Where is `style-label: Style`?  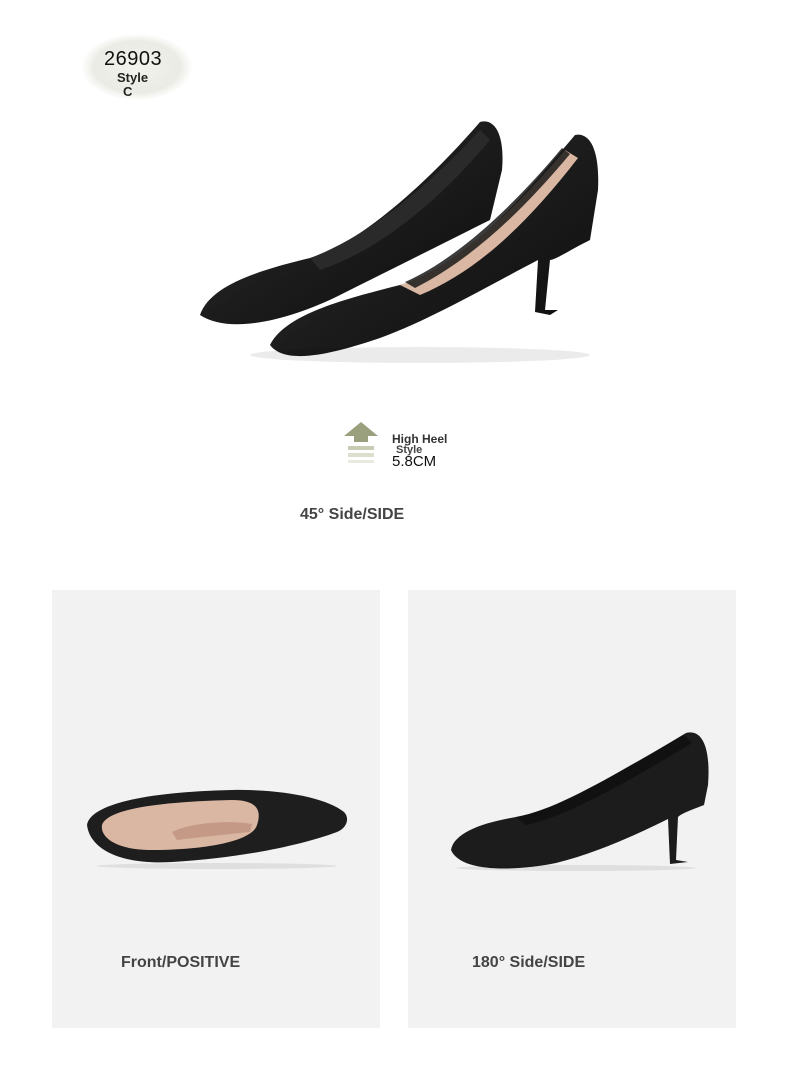 style-label: Style is located at coordinates (133, 77).